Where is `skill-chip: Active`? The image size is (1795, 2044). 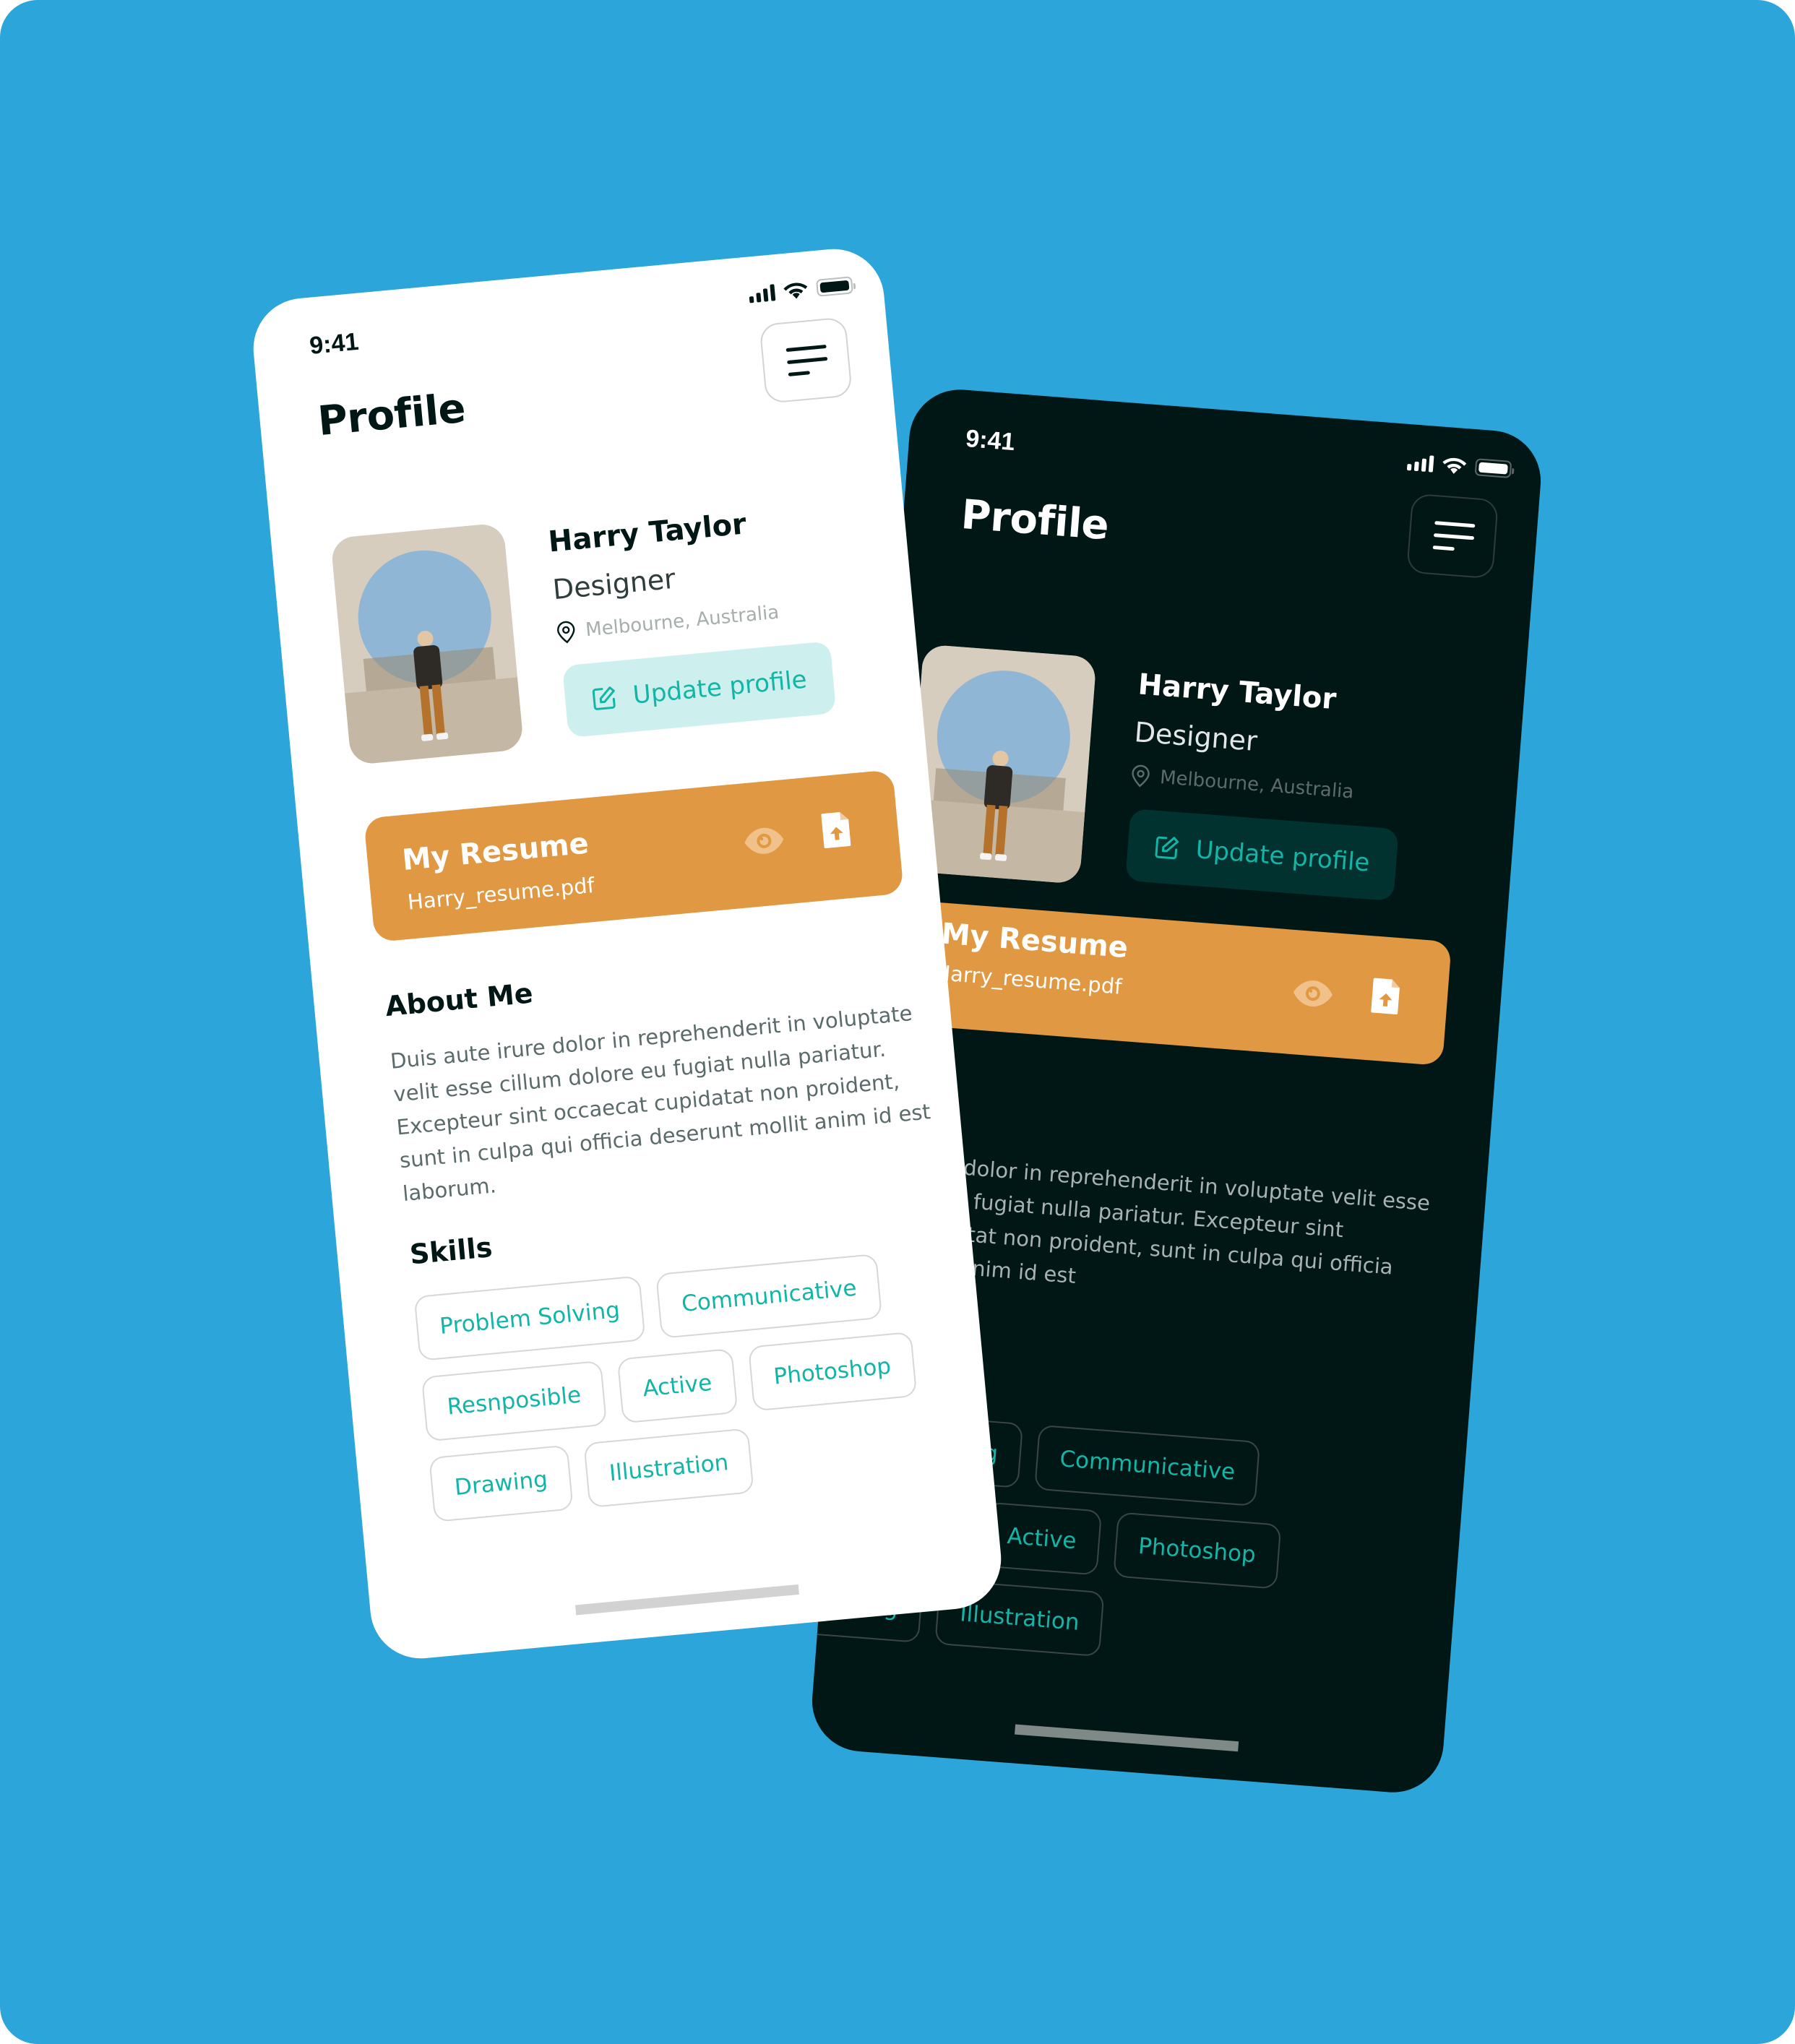 skill-chip: Active is located at coordinates (677, 1385).